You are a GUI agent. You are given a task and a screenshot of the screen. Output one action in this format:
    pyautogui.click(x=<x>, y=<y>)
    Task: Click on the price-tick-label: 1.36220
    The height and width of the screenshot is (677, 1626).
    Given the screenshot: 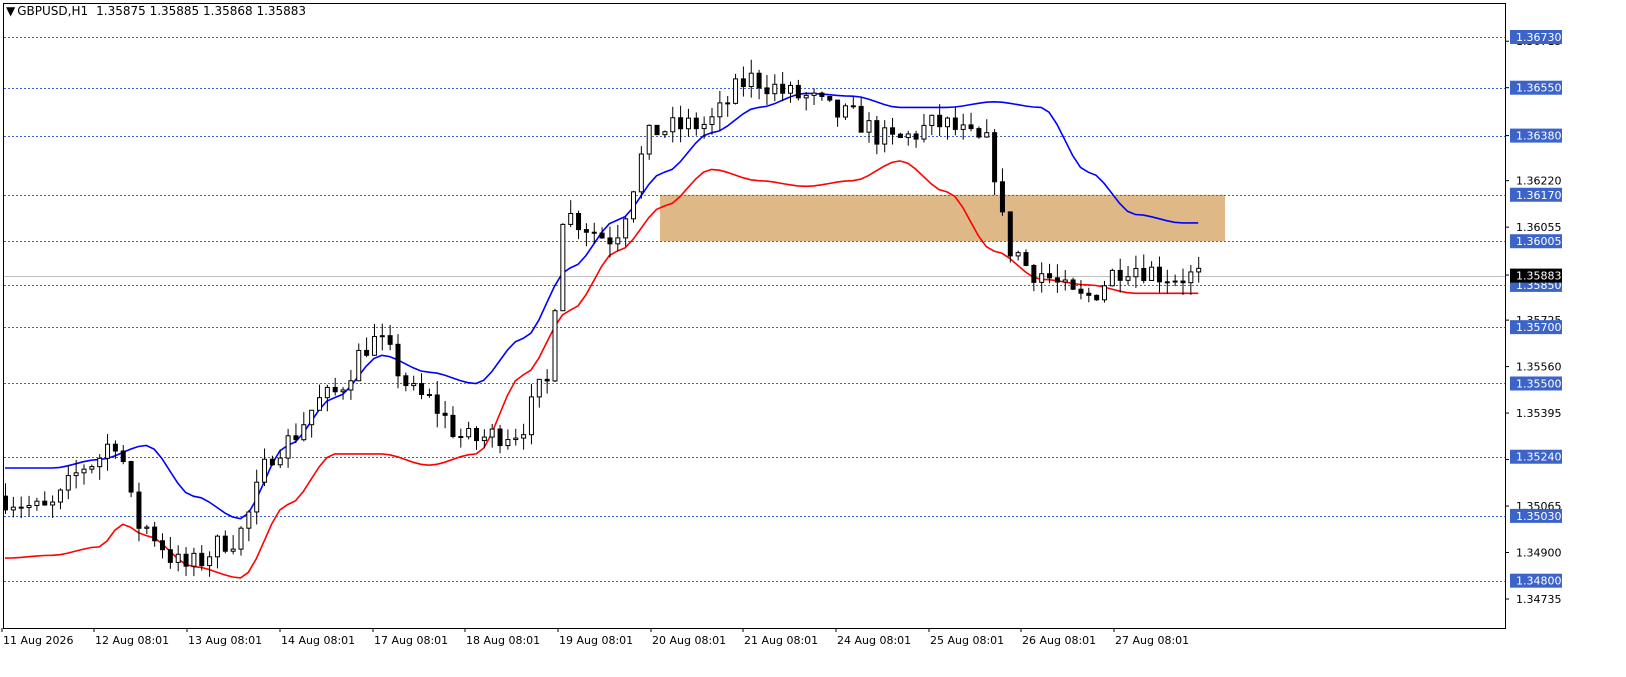 What is the action you would take?
    pyautogui.click(x=1539, y=181)
    